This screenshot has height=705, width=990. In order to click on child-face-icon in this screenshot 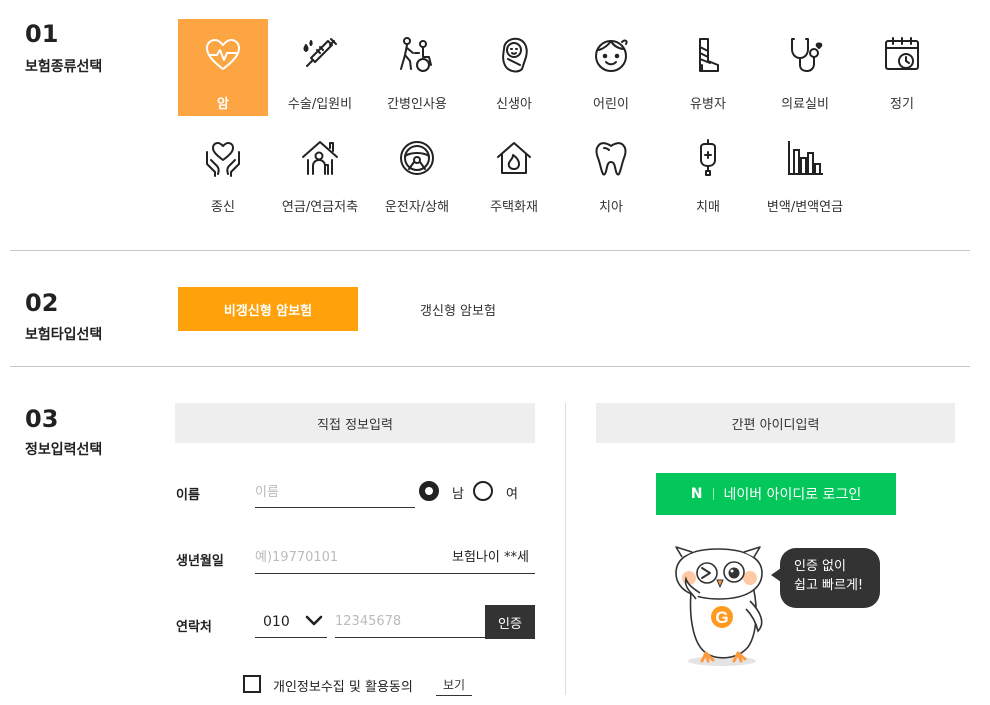, I will do `click(611, 55)`.